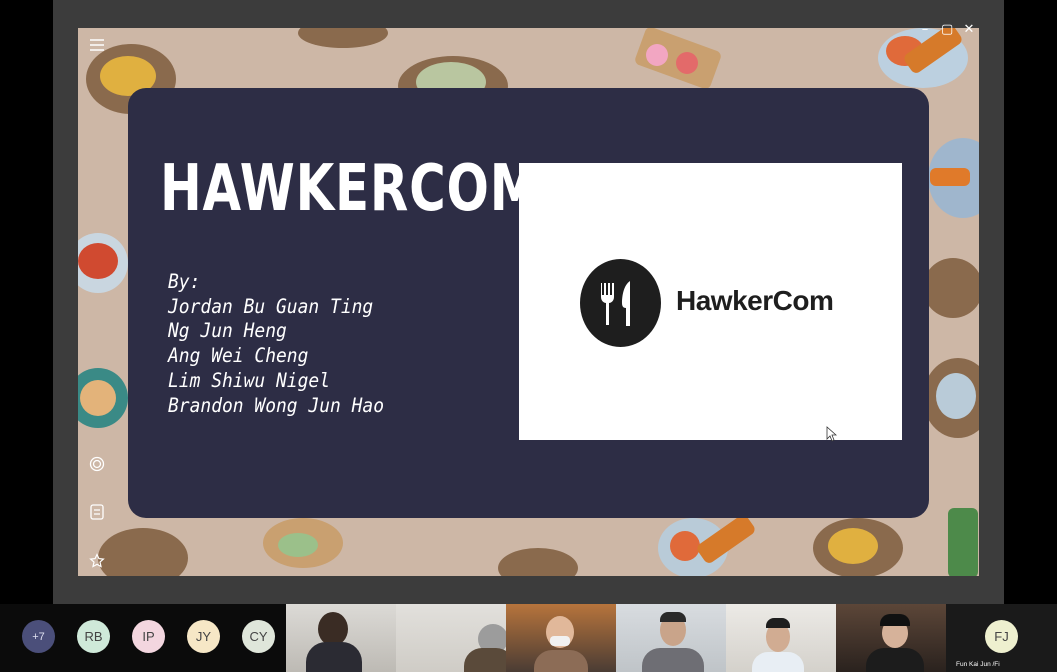  I want to click on participant-avatar: JY, so click(203, 636).